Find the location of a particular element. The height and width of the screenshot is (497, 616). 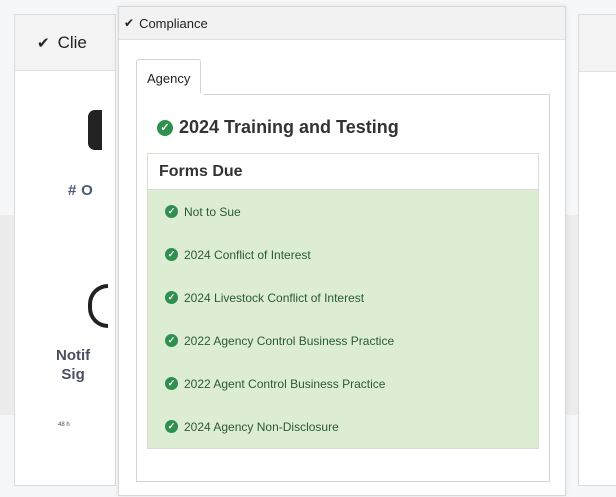

section-title: ✓ 2024 Training and Testing is located at coordinates (278, 127).